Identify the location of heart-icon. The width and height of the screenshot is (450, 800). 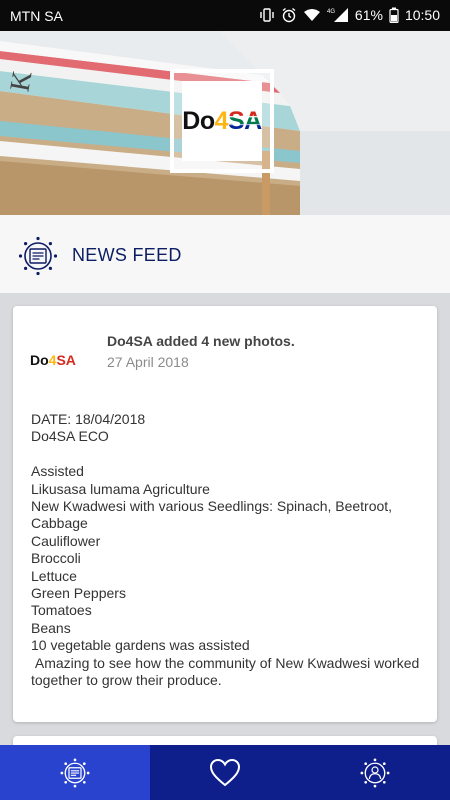
(225, 772).